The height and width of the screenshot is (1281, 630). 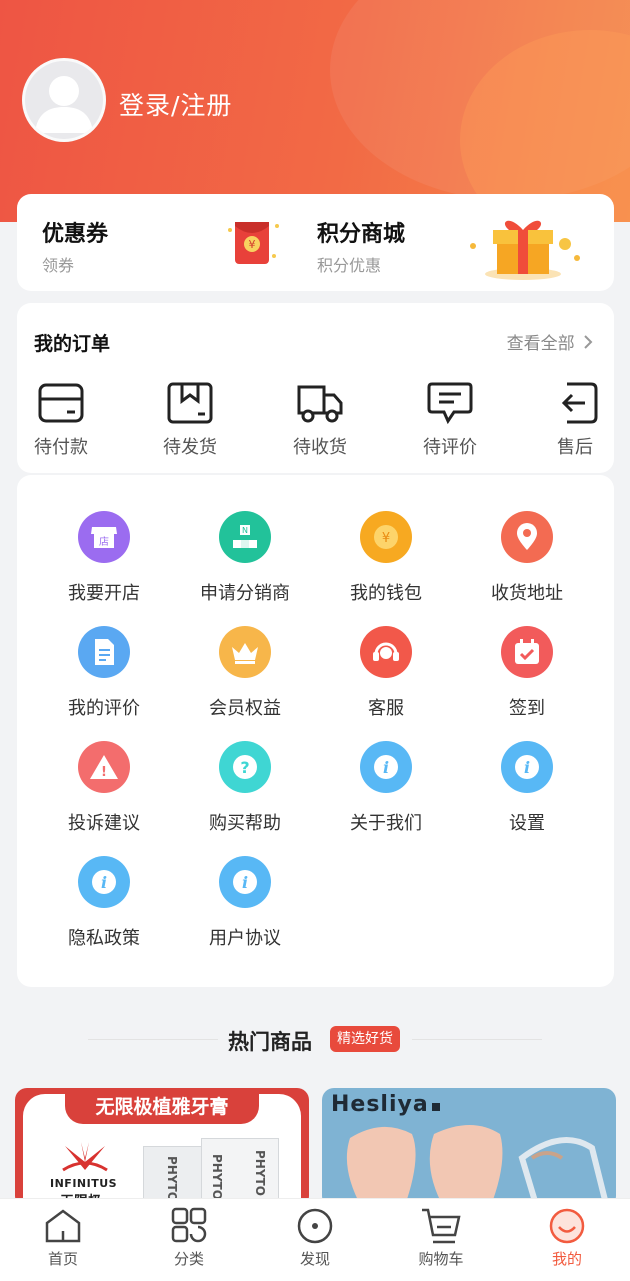 What do you see at coordinates (365, 1039) in the screenshot?
I see `featured-badge: 精选好货` at bounding box center [365, 1039].